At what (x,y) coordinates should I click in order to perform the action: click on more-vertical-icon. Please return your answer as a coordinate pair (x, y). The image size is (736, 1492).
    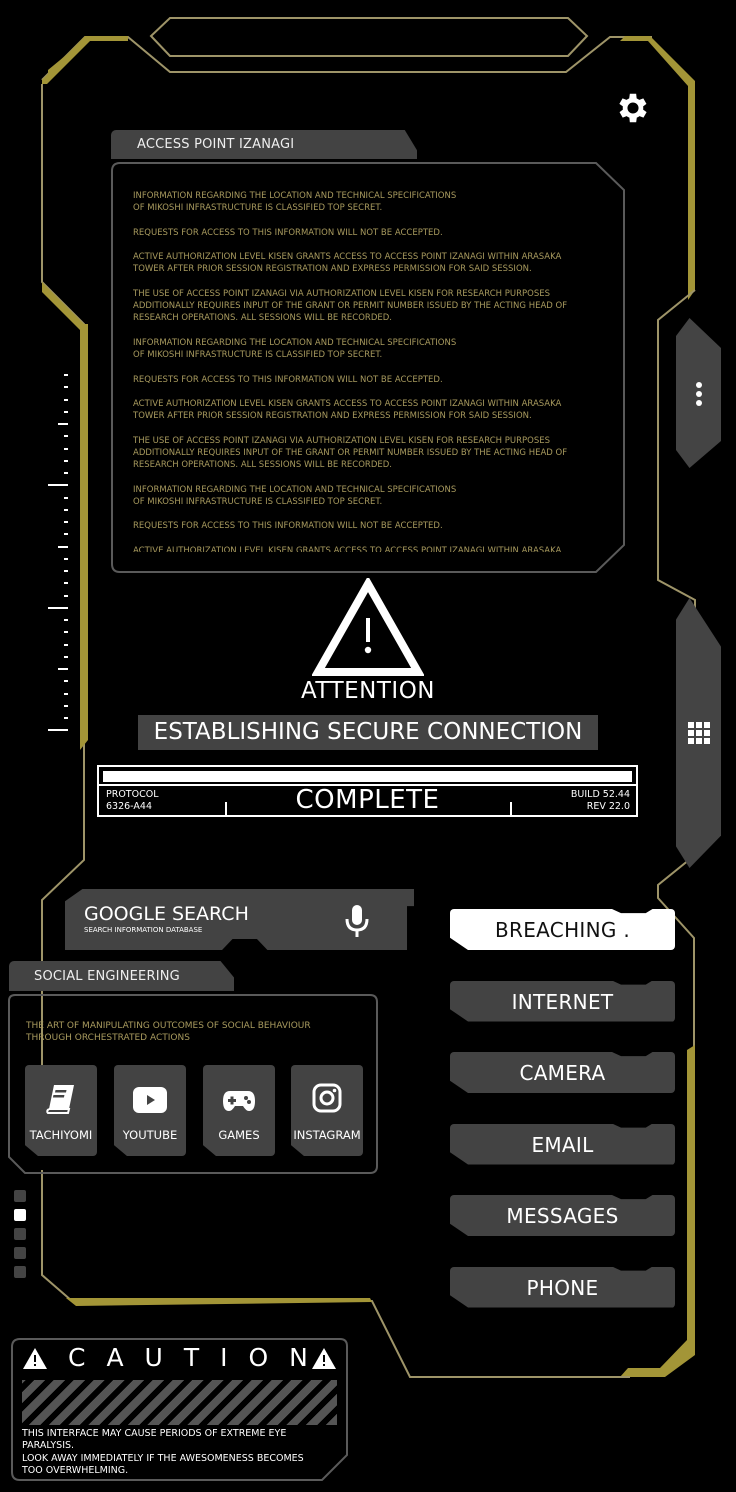
    Looking at the image, I should click on (699, 394).